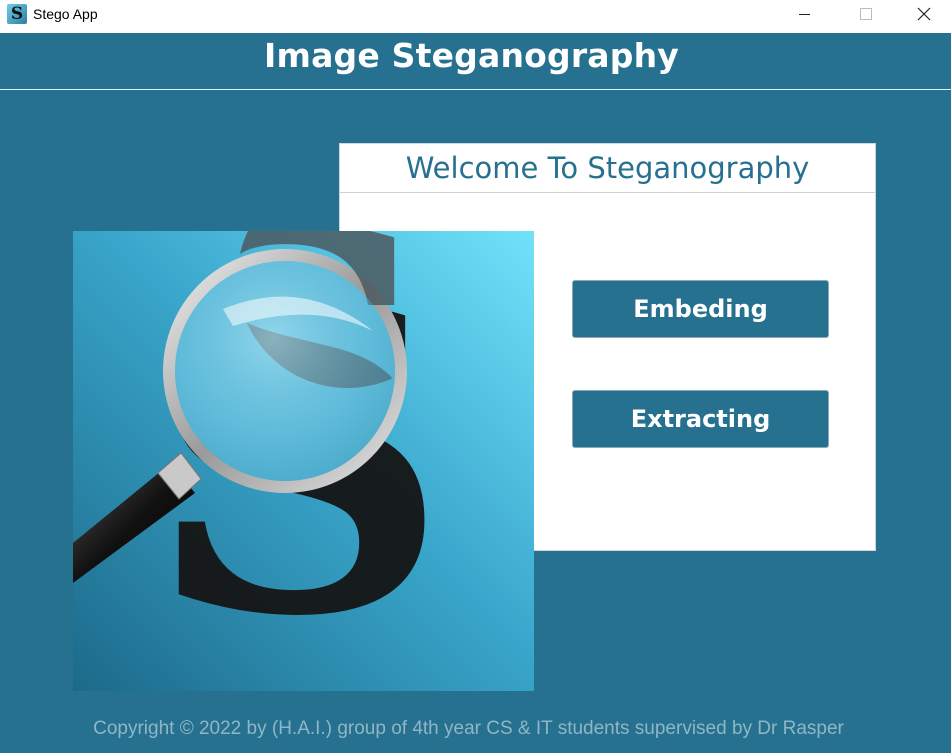 This screenshot has height=753, width=951. I want to click on close-button, so click(922, 15).